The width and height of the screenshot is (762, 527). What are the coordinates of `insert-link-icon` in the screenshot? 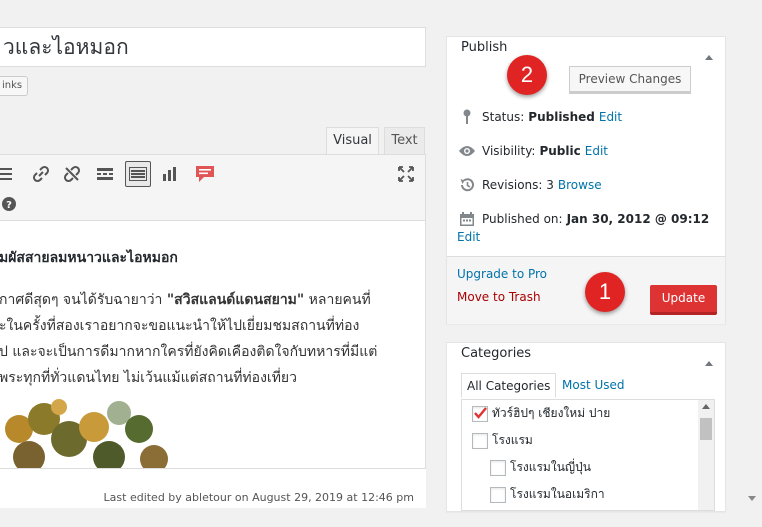 It's located at (41, 174).